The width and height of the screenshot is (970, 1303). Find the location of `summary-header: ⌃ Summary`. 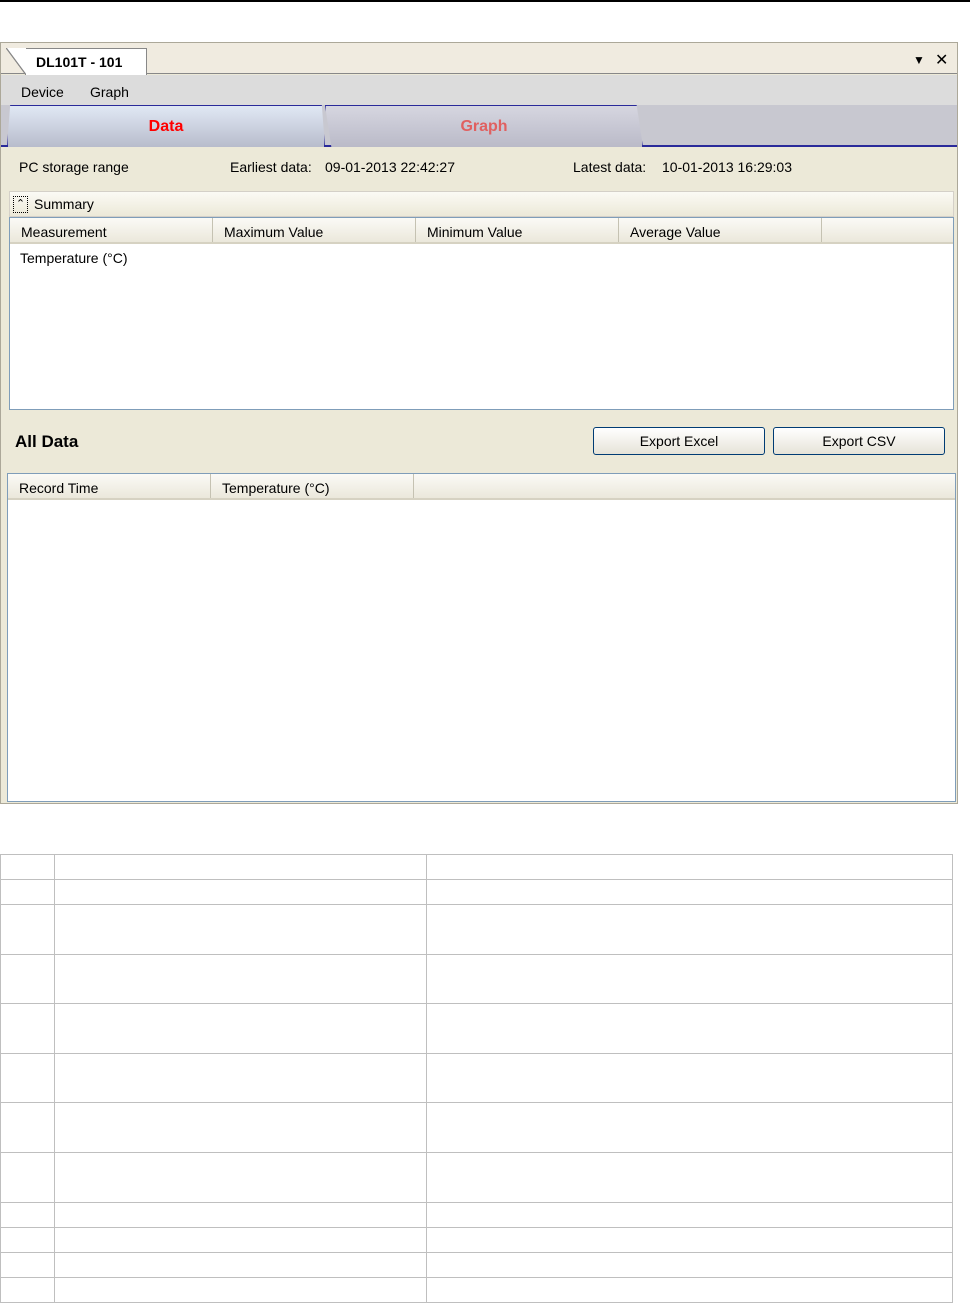

summary-header: ⌃ Summary is located at coordinates (481, 204).